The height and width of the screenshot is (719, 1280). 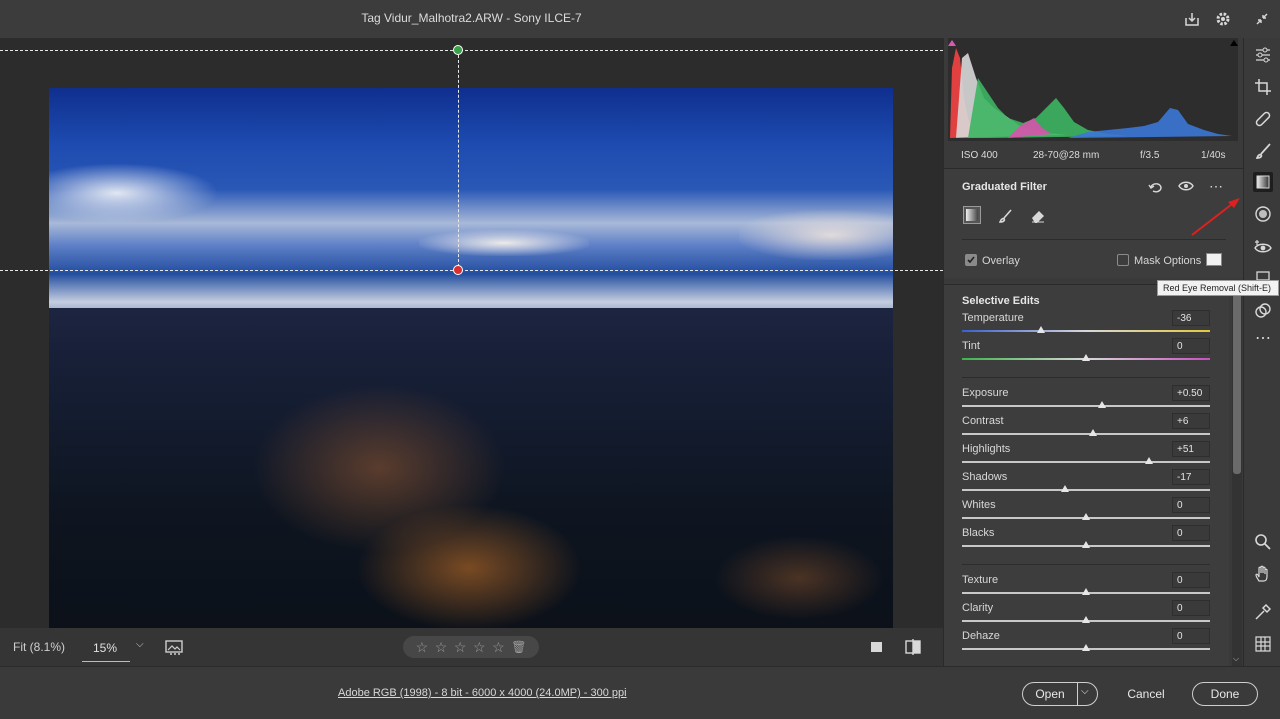 I want to click on histogram, so click(x=1093, y=89).